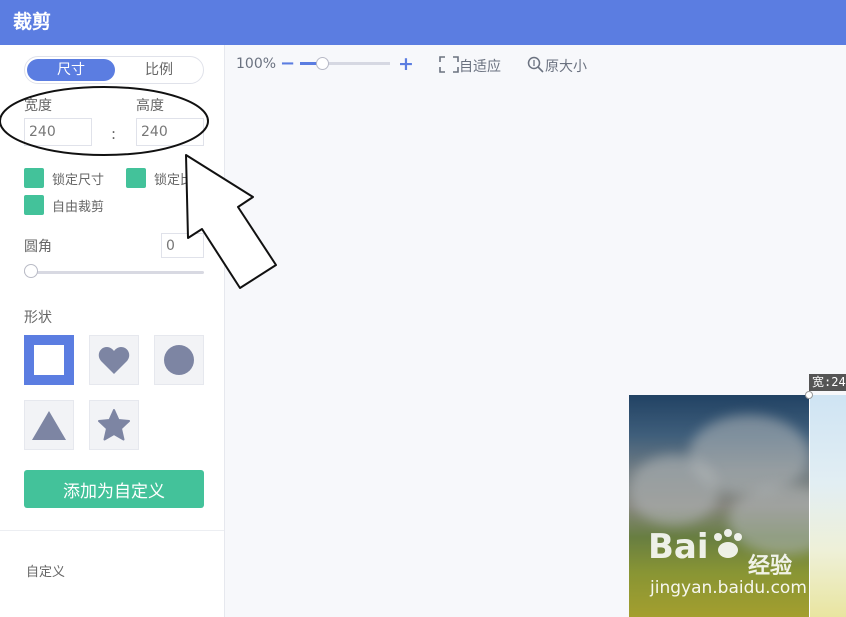  I want to click on zoom-value: 100%, so click(256, 64).